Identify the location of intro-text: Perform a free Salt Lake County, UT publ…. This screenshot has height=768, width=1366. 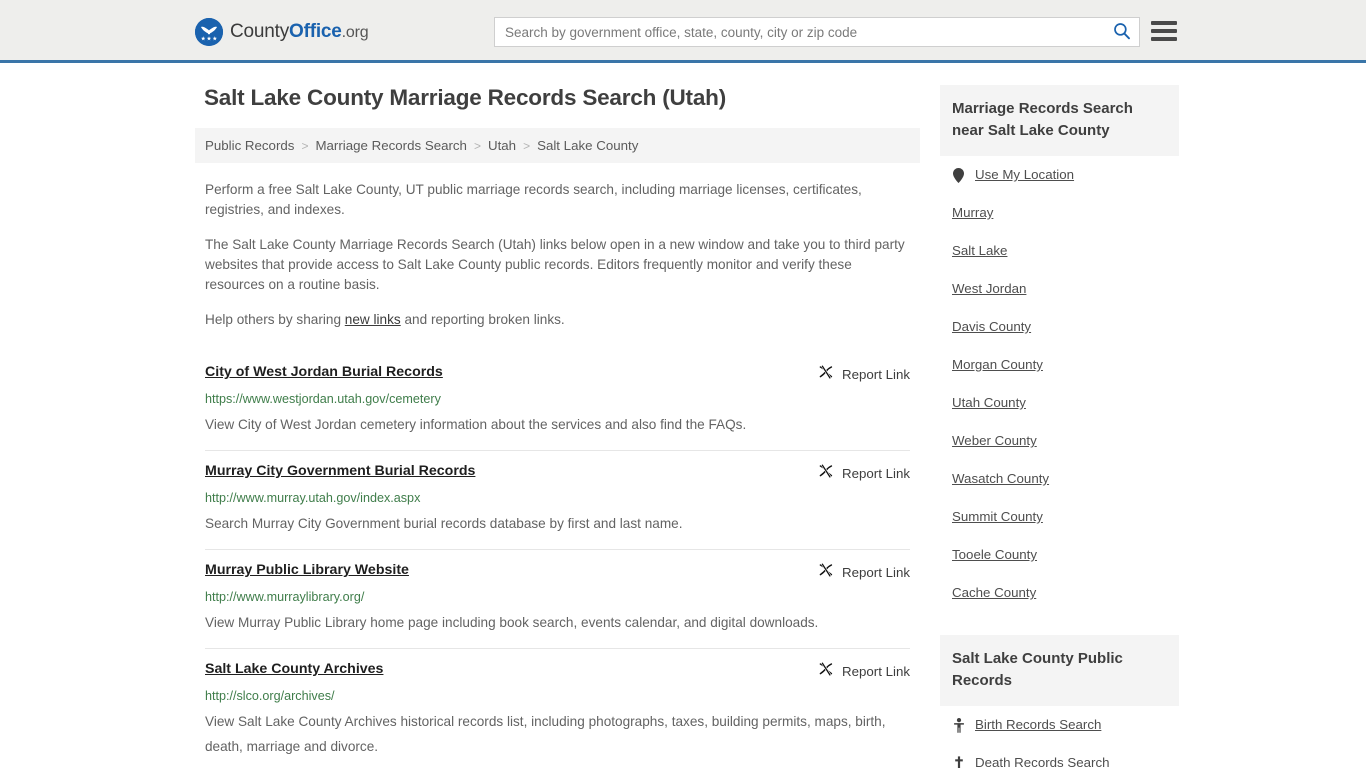
(557, 255).